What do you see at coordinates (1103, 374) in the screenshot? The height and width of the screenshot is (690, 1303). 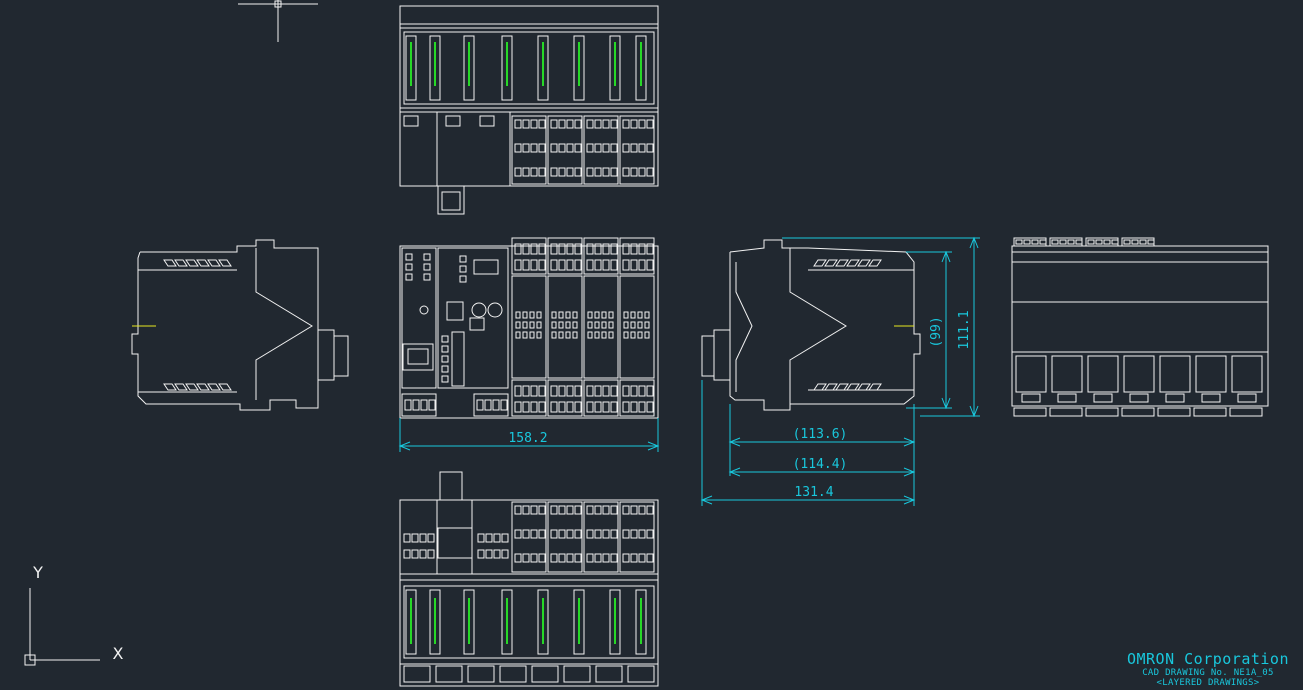 I see `rear-cell` at bounding box center [1103, 374].